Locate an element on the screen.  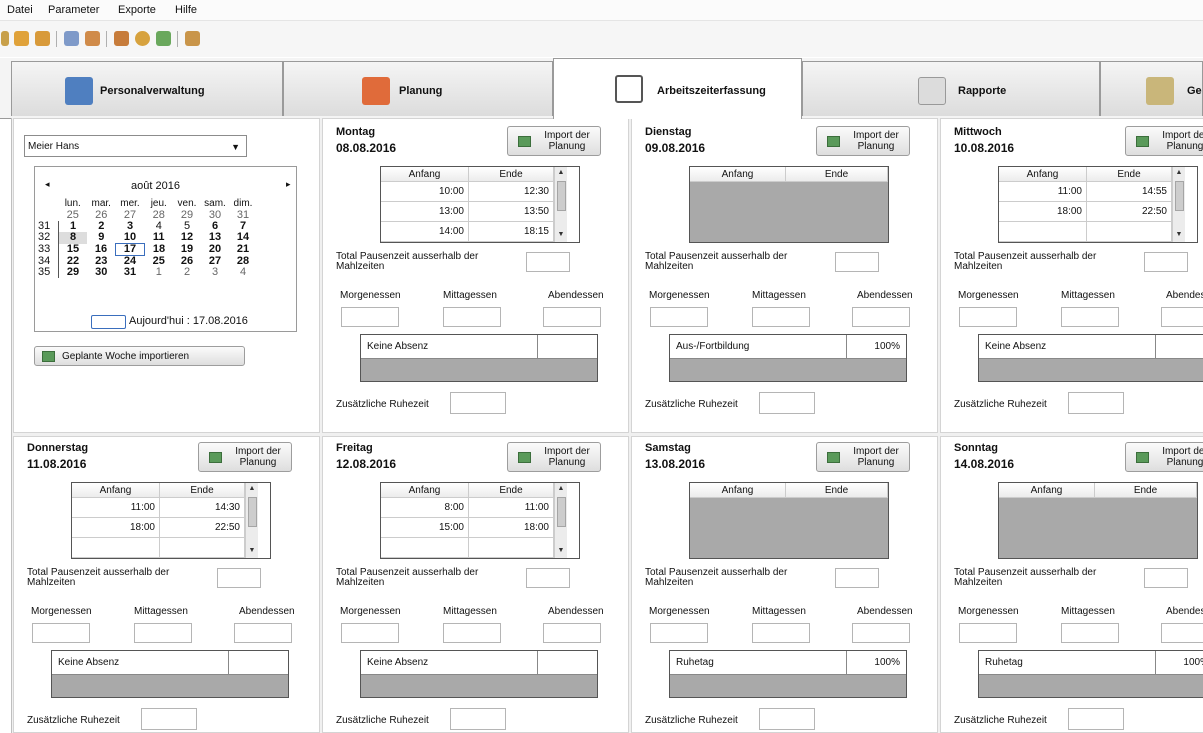
wrench-icon is located at coordinates (5, 38).